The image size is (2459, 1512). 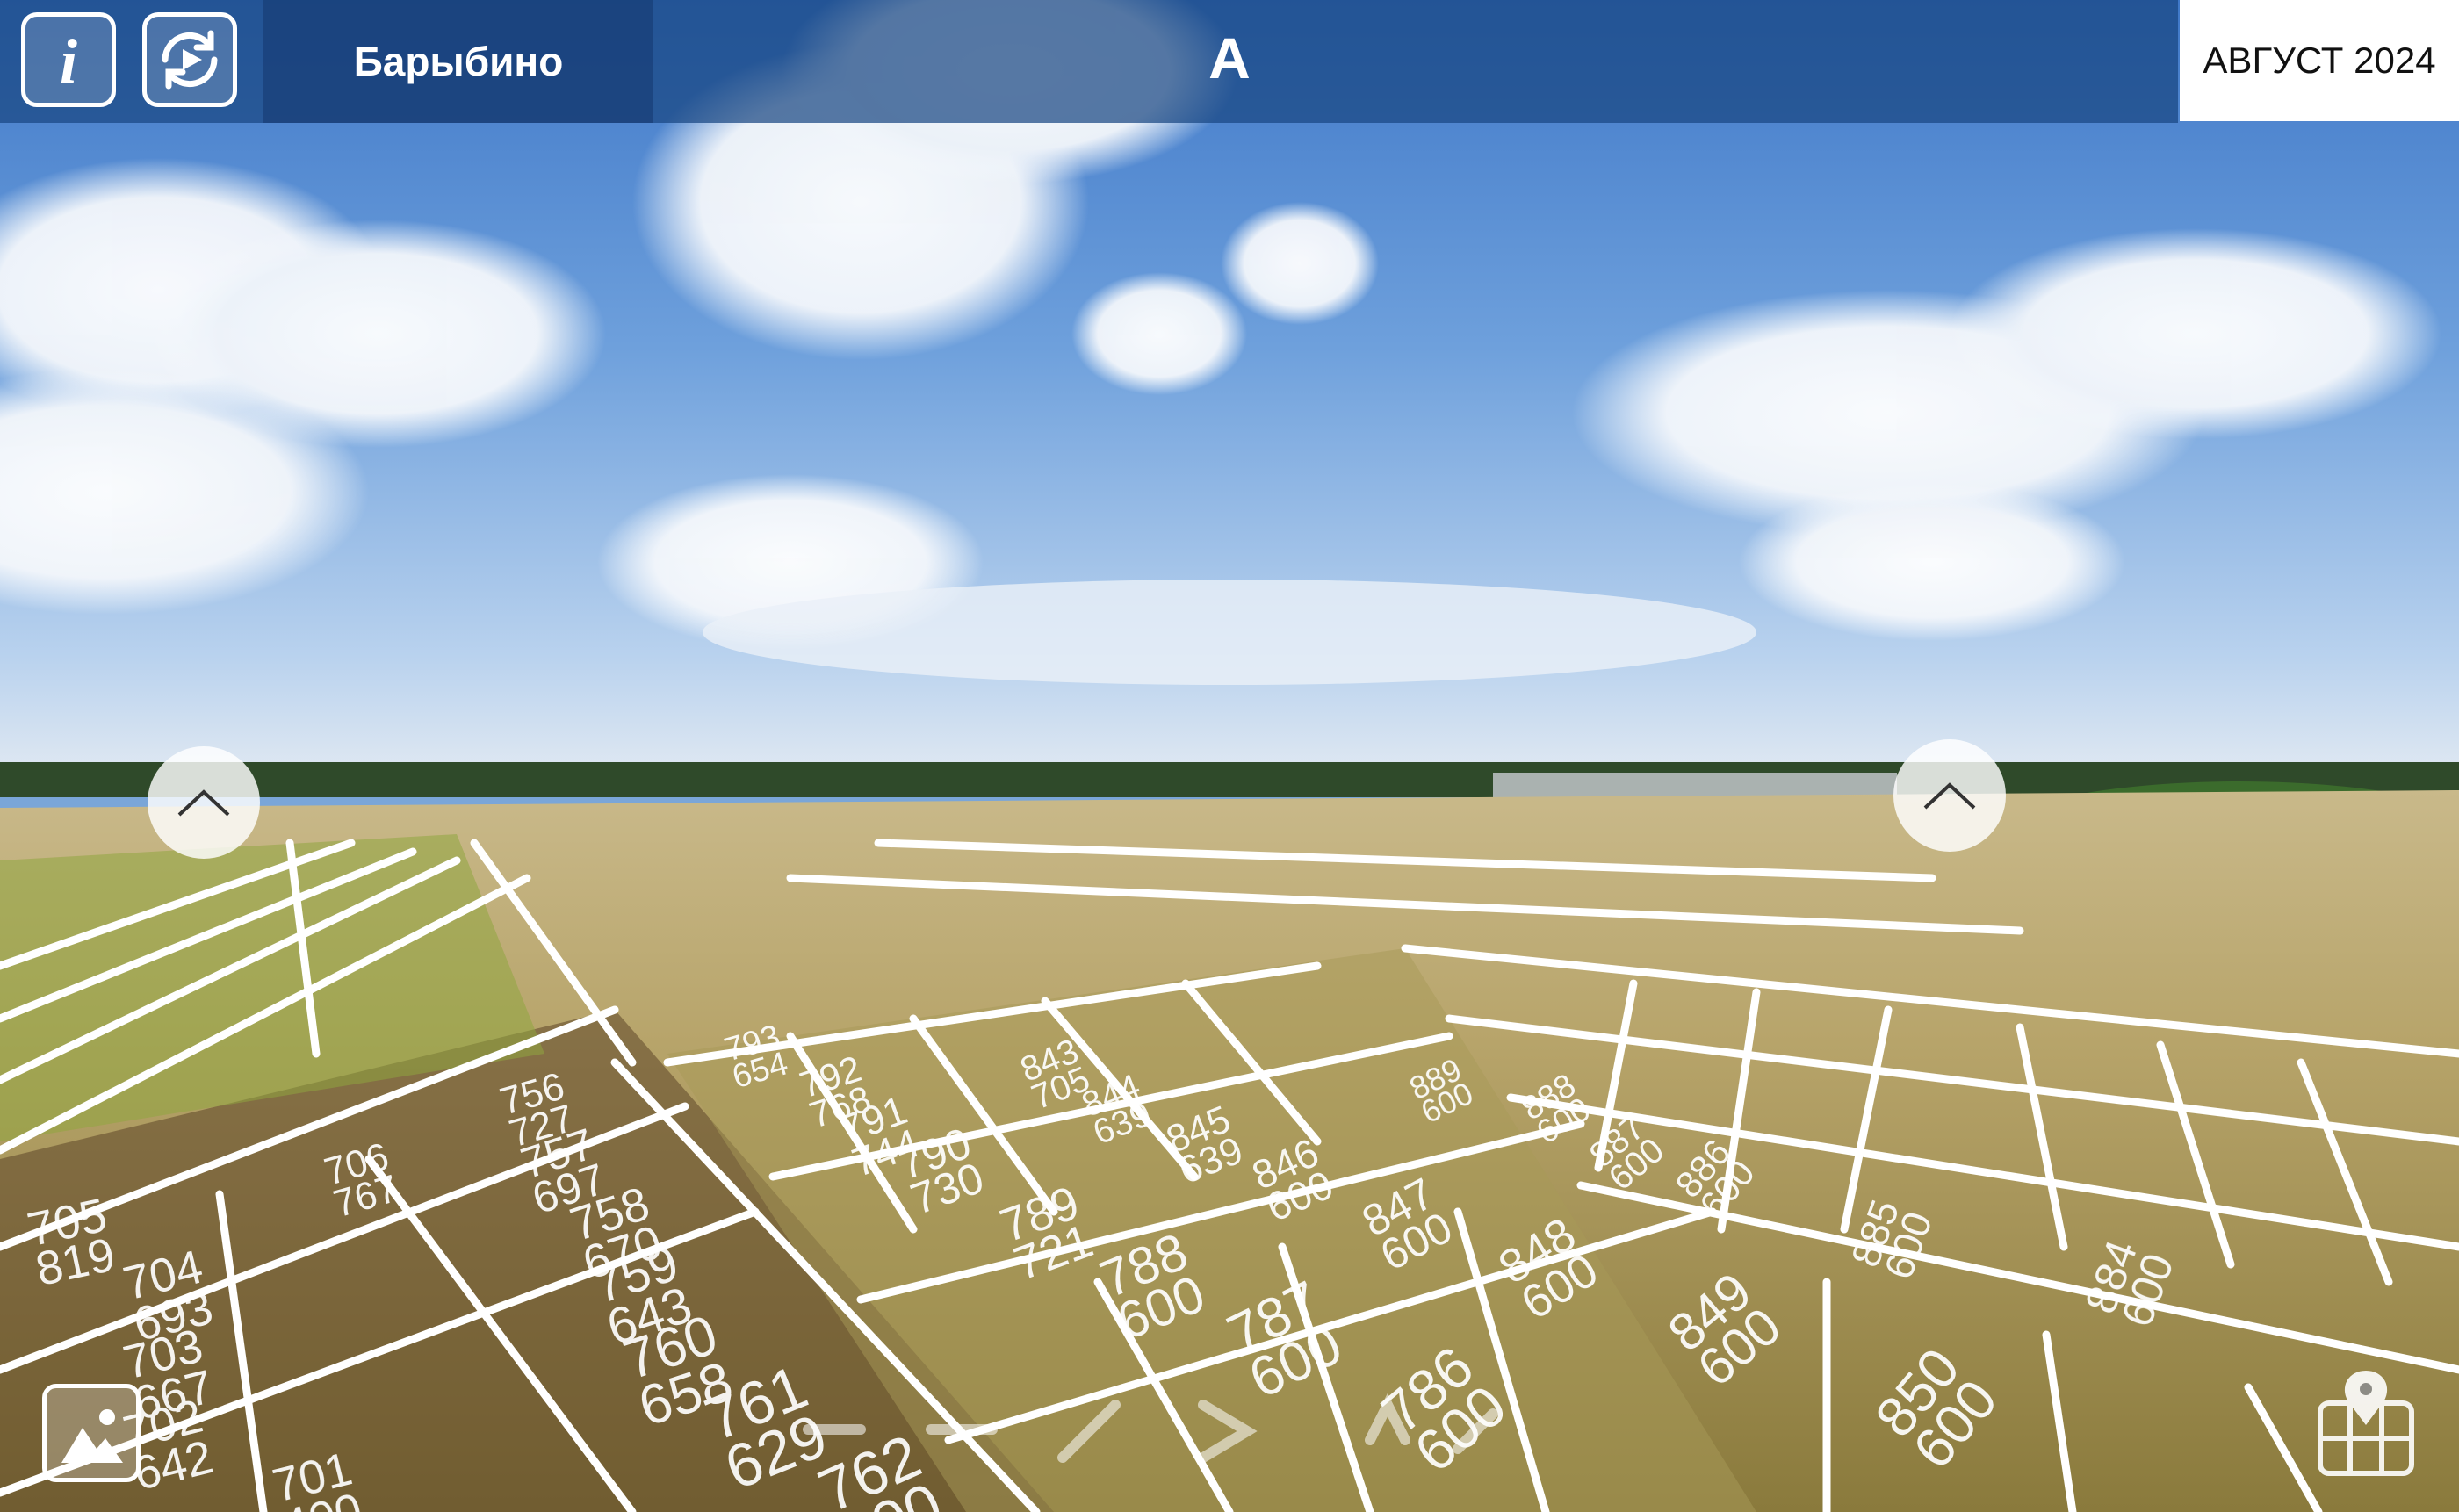 I want to click on info-button: i, so click(x=68, y=59).